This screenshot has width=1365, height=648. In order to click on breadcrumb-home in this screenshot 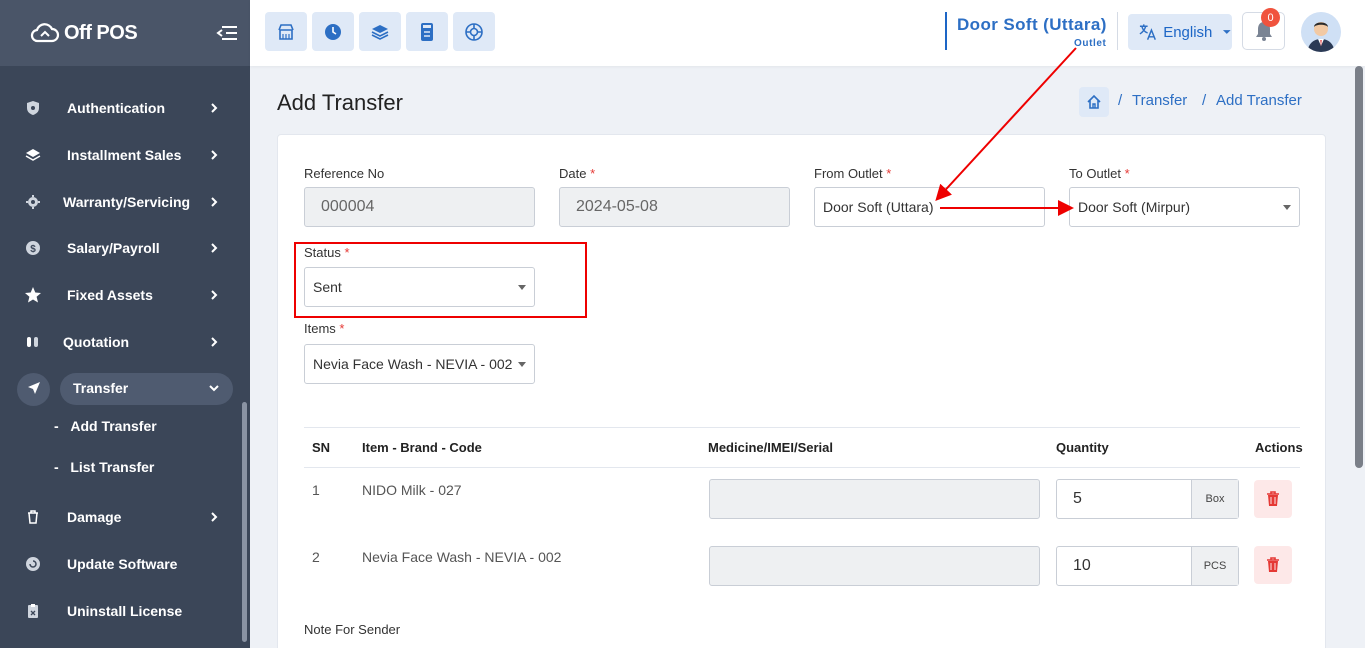, I will do `click(1094, 102)`.